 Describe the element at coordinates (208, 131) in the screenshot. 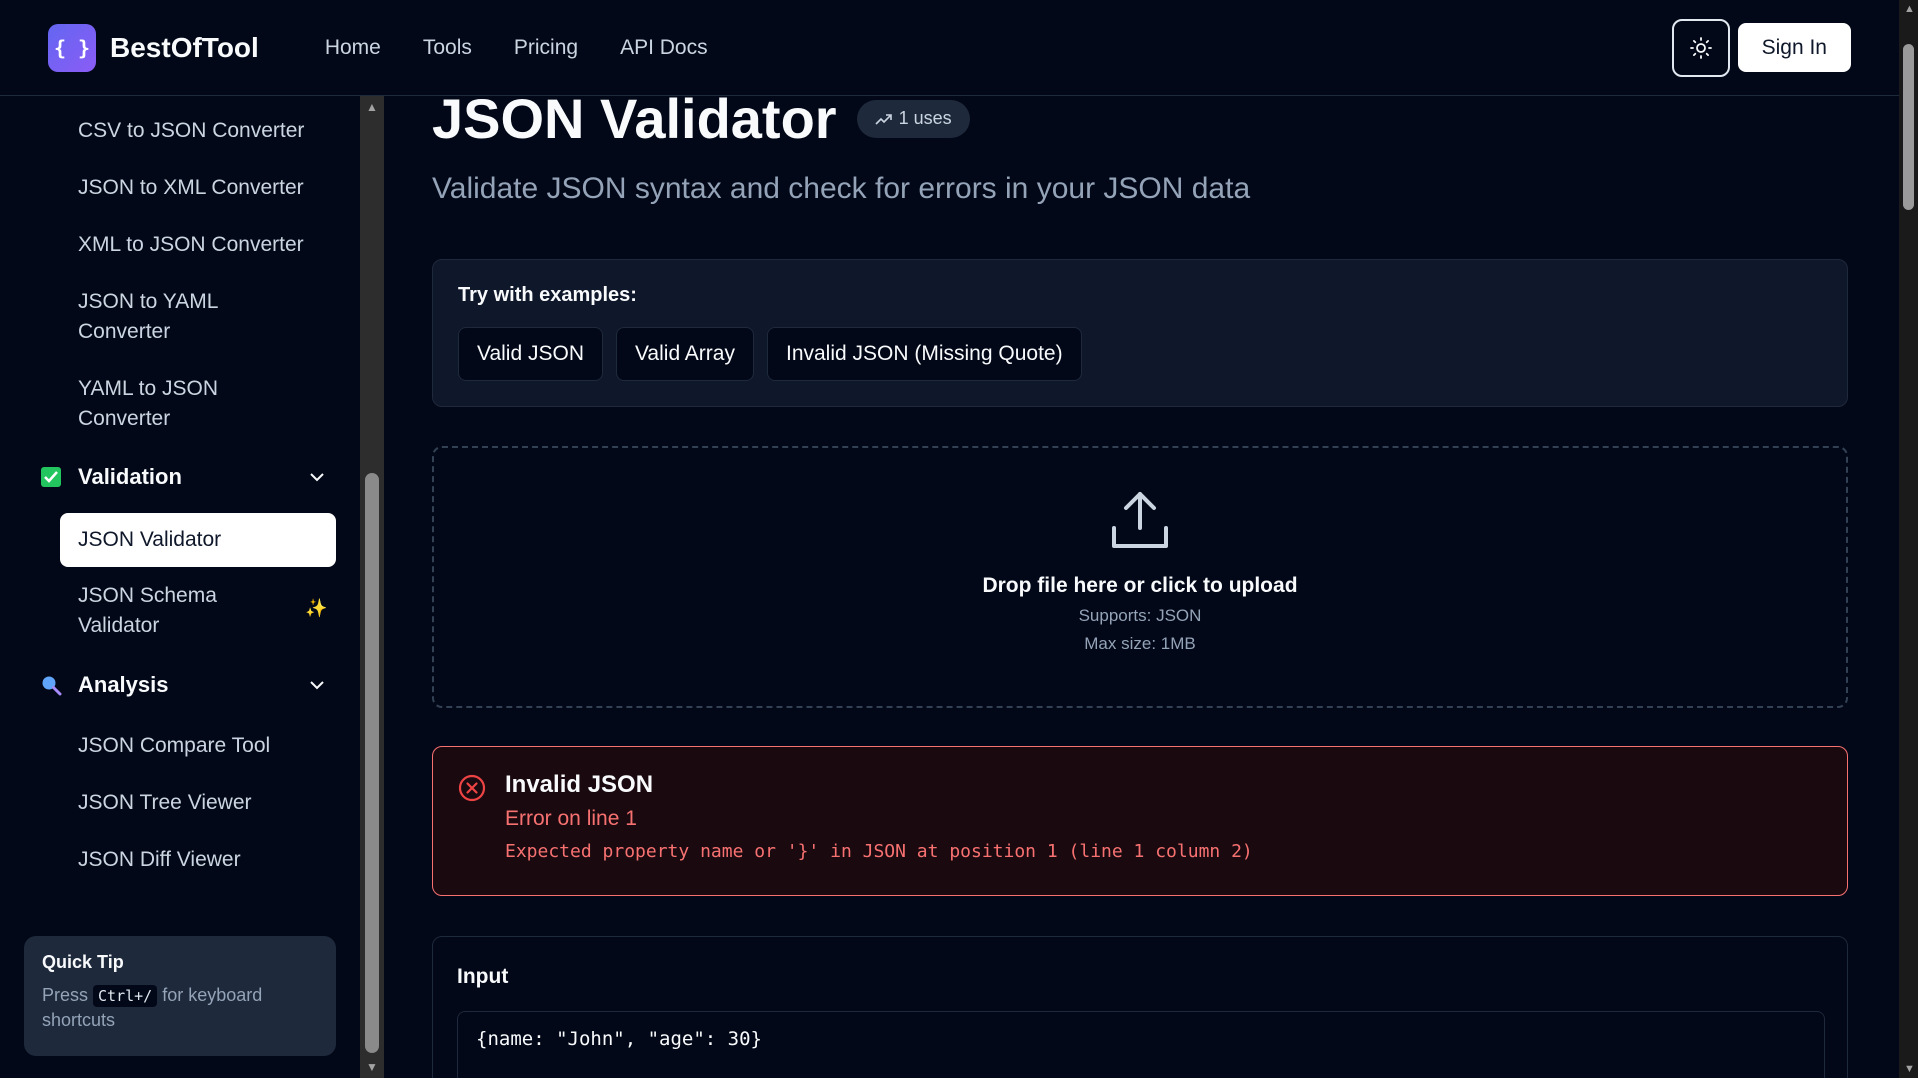

I see `sidebar-item-csv-to-json: CSV to JSON Converter` at that location.